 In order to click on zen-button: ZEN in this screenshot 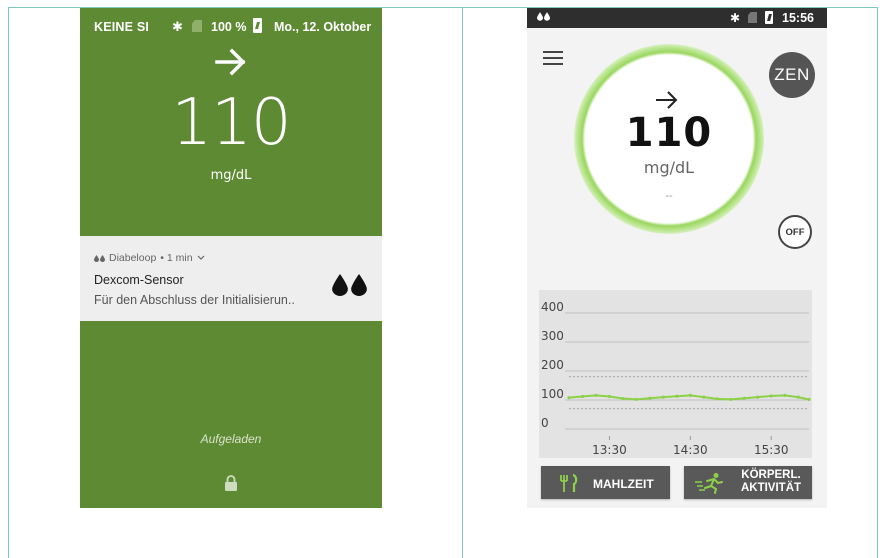, I will do `click(792, 75)`.